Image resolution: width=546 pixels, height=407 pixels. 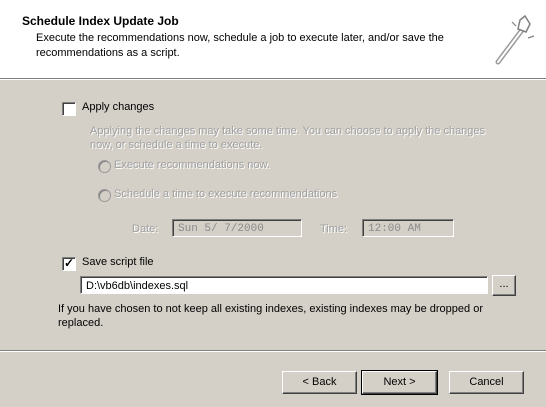 What do you see at coordinates (104, 195) in the screenshot?
I see `schedule-radio` at bounding box center [104, 195].